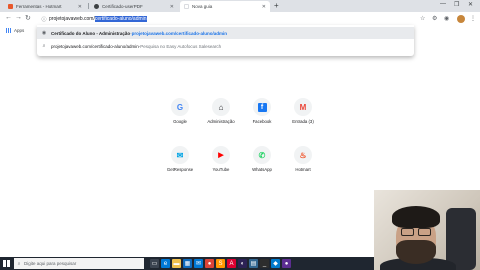 This screenshot has width=480, height=270. Describe the element at coordinates (180, 107) in the screenshot. I see `google-icon: G` at that location.